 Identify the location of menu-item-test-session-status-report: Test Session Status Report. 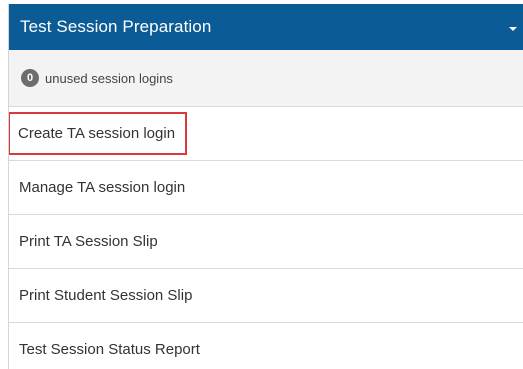
(266, 346).